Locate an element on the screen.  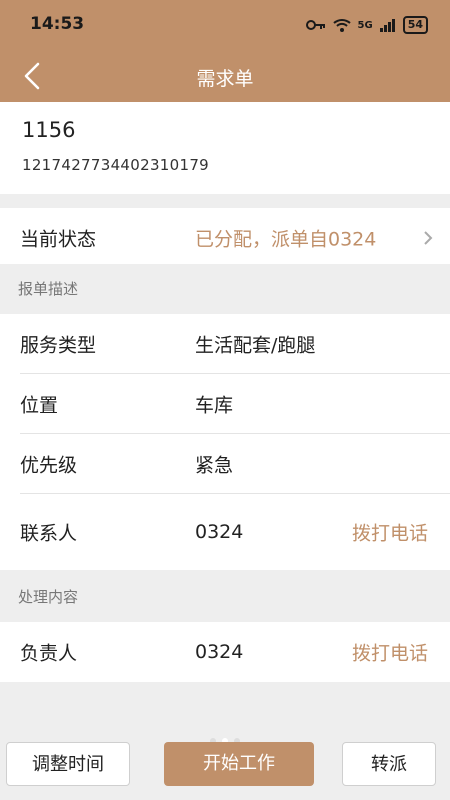
priority-value: 紧急 is located at coordinates (214, 465).